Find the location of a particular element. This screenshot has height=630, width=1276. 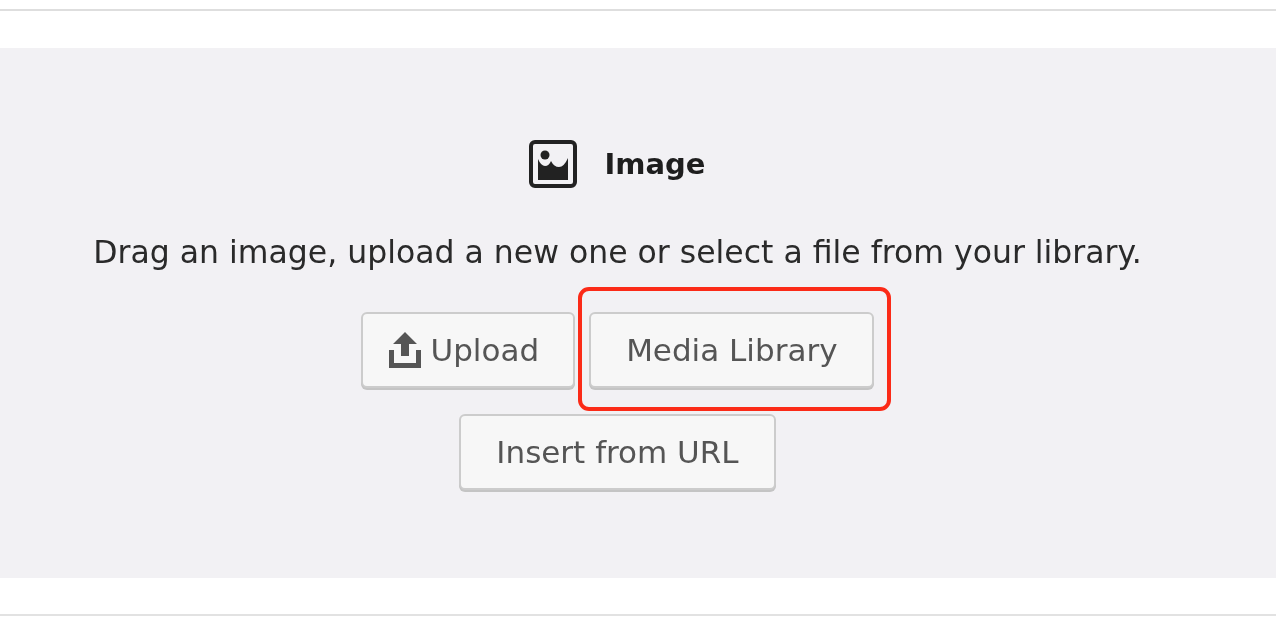

upload-icon is located at coordinates (404, 350).